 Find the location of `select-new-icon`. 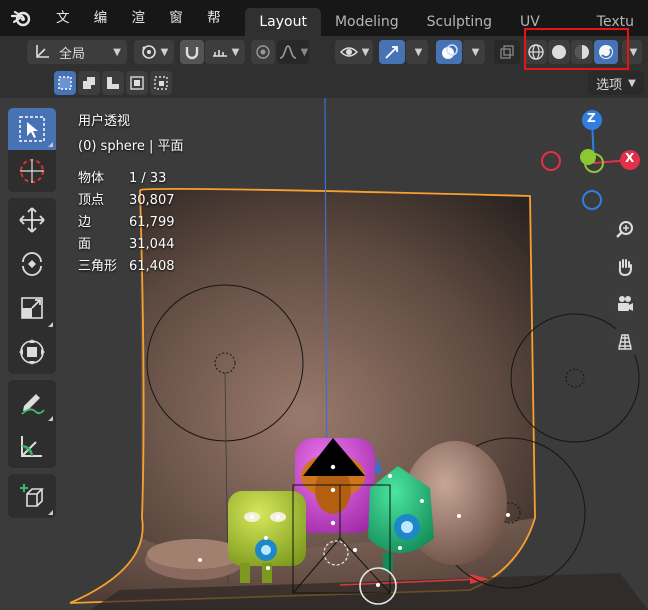

select-new-icon is located at coordinates (65, 83).